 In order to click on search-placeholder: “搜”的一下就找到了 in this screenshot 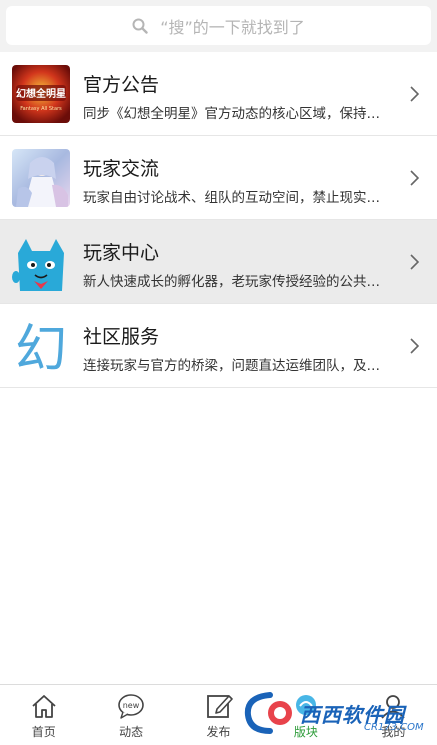, I will do `click(232, 27)`.